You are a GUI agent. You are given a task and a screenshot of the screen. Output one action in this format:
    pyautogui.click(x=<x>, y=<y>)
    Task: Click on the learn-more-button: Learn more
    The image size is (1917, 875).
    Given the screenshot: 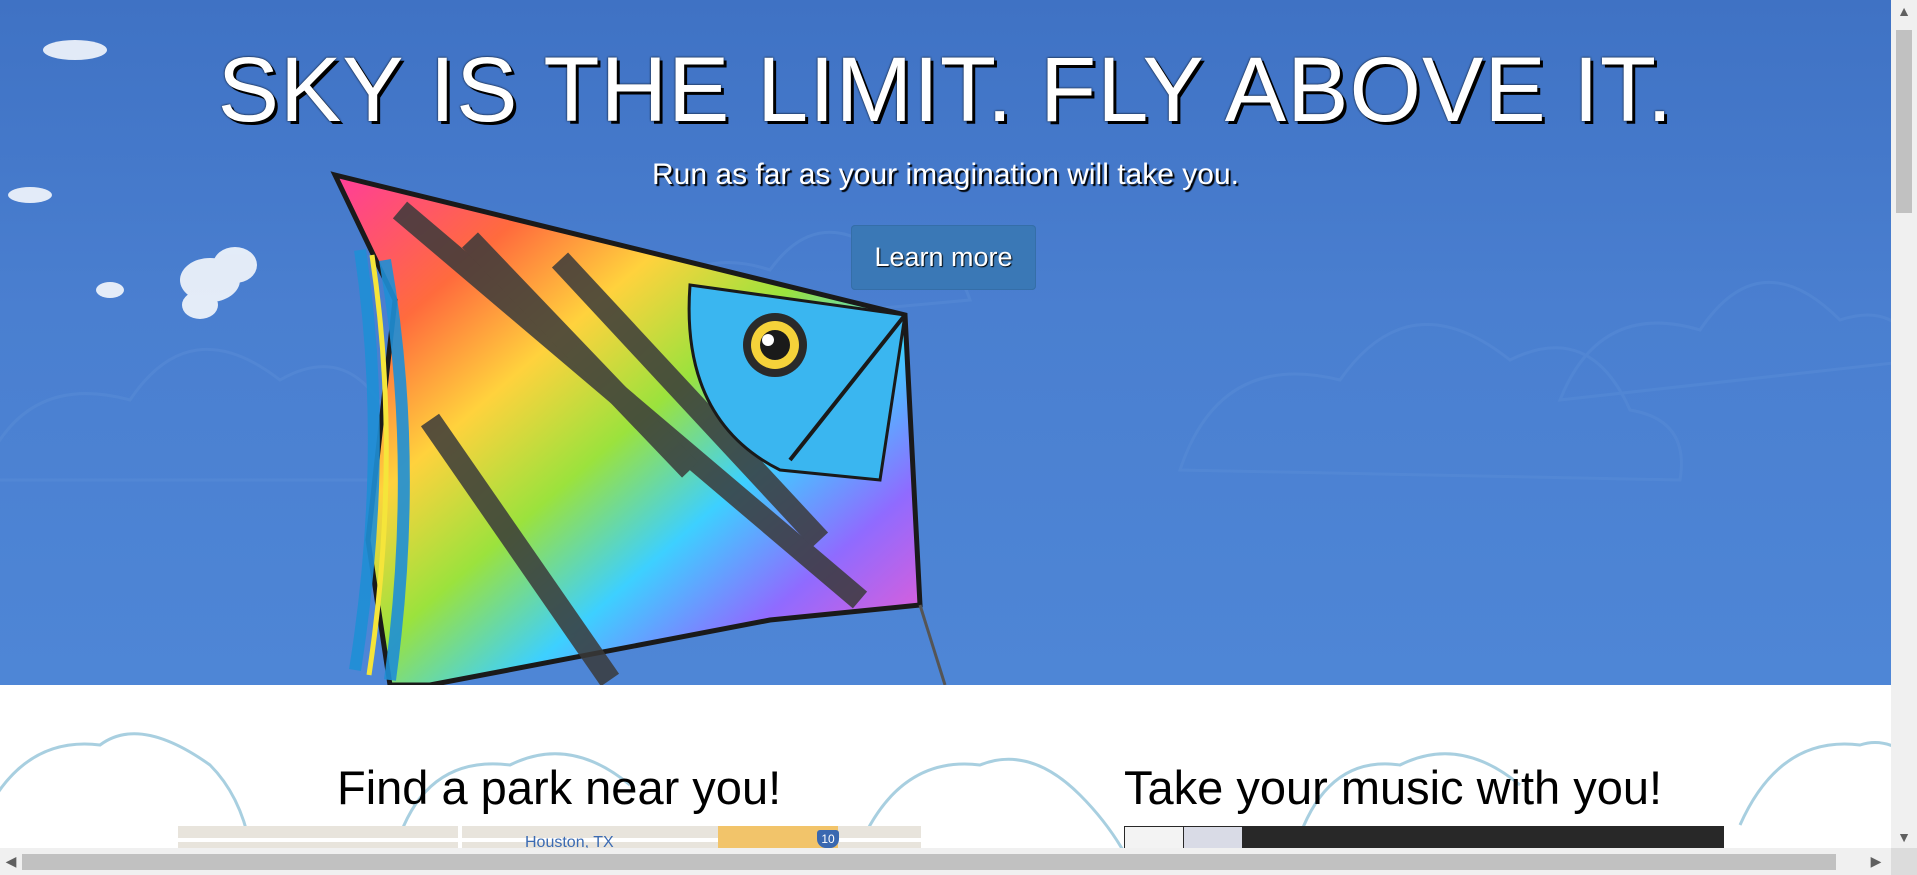 What is the action you would take?
    pyautogui.click(x=943, y=257)
    